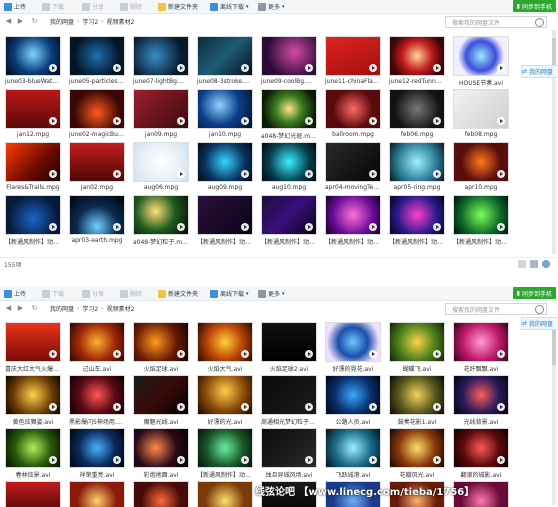 The image size is (558, 507). I want to click on file-tile: aug06.mpg, so click(161, 166).